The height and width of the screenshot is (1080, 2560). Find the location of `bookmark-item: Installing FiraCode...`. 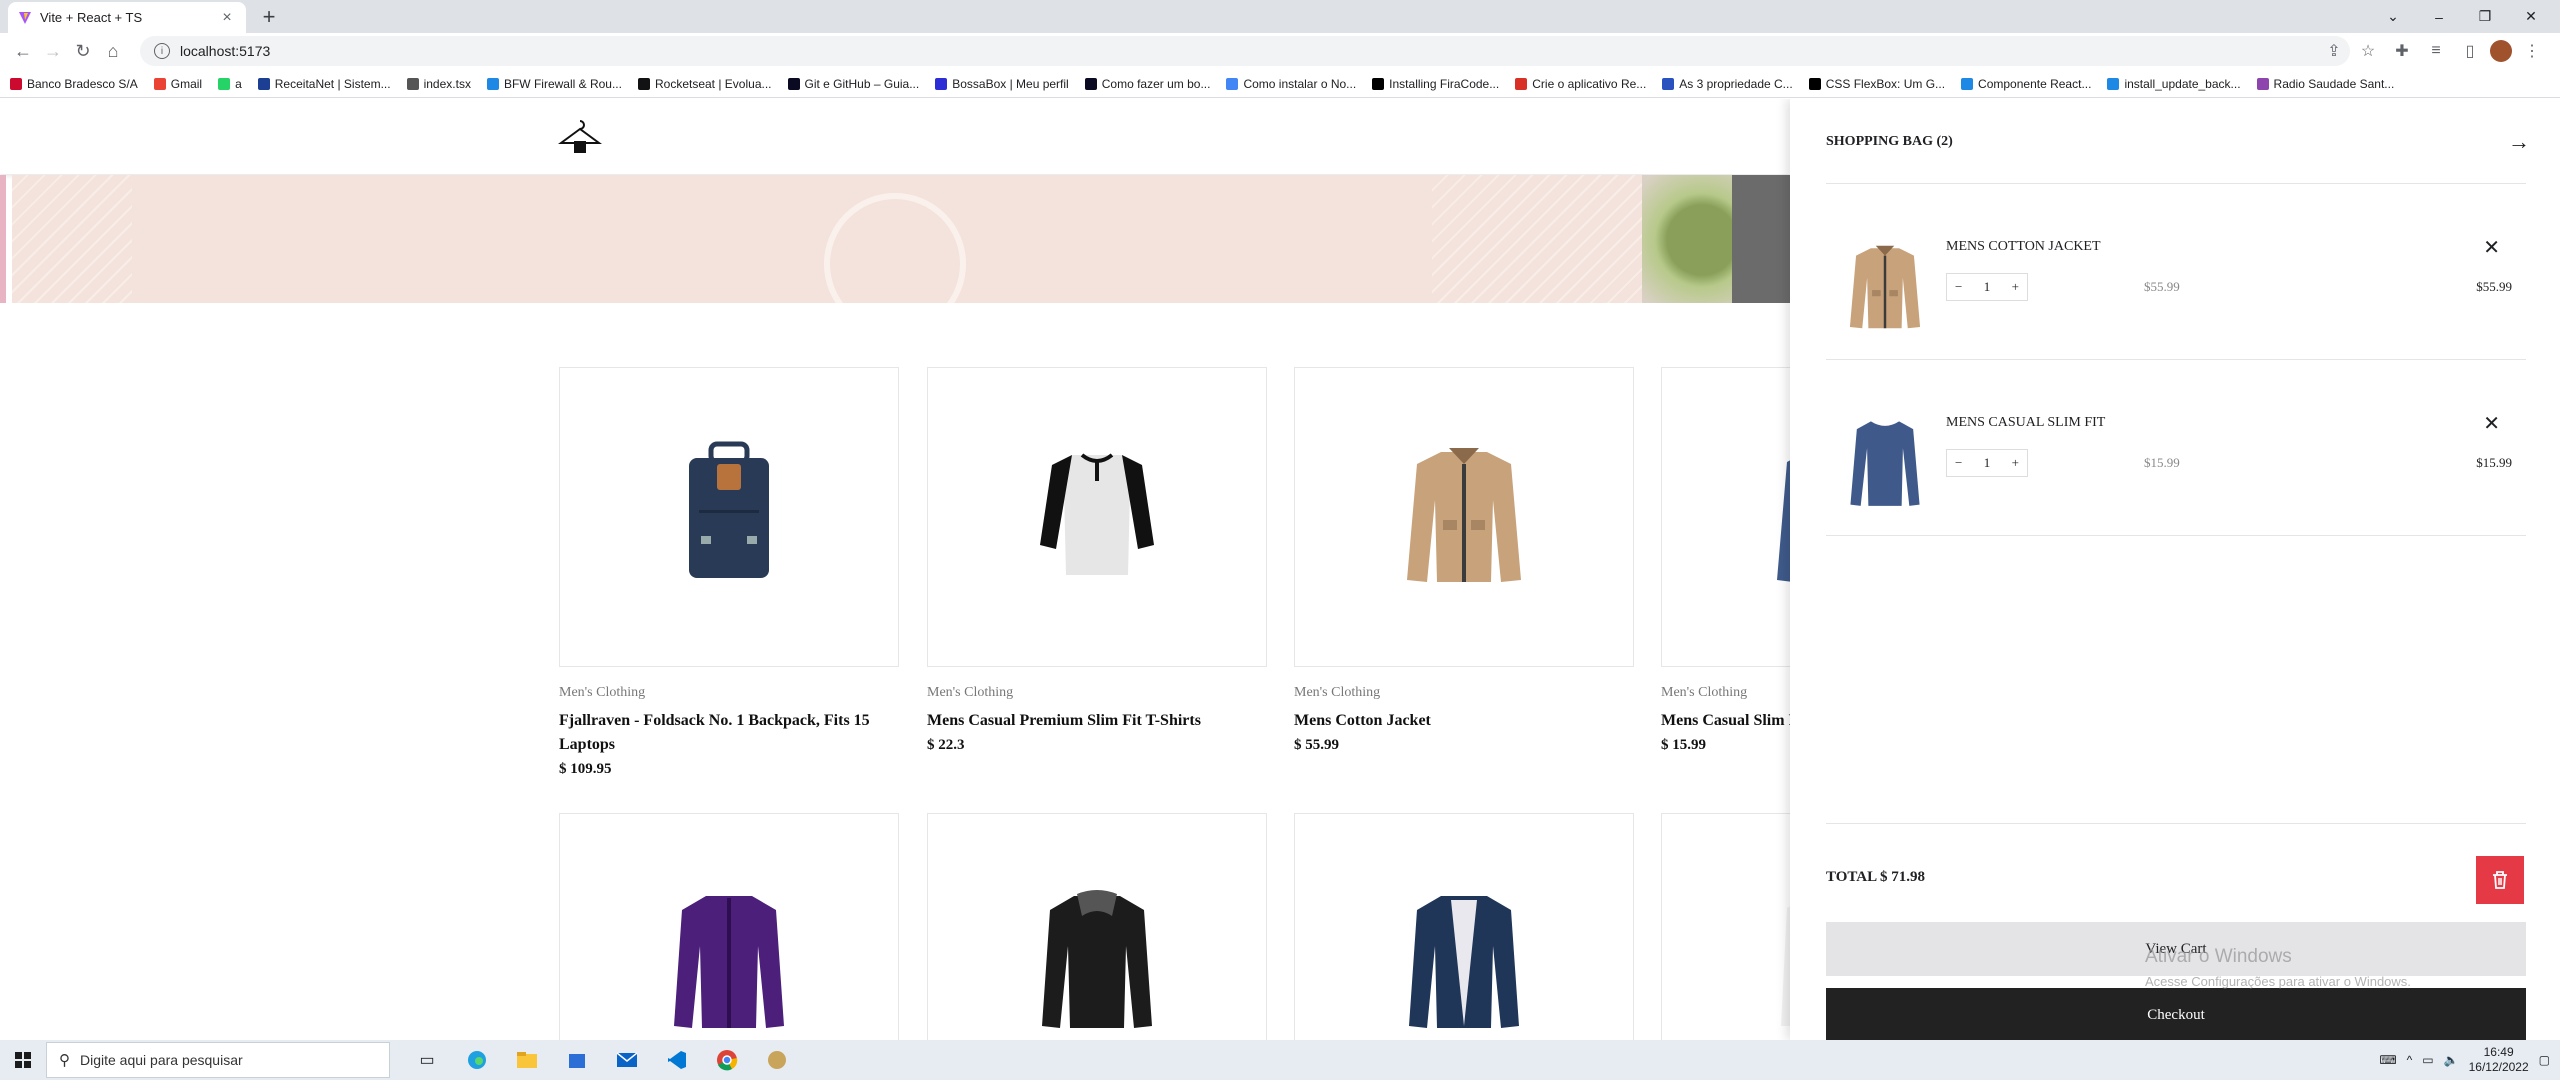

bookmark-item: Installing FiraCode... is located at coordinates (1435, 84).